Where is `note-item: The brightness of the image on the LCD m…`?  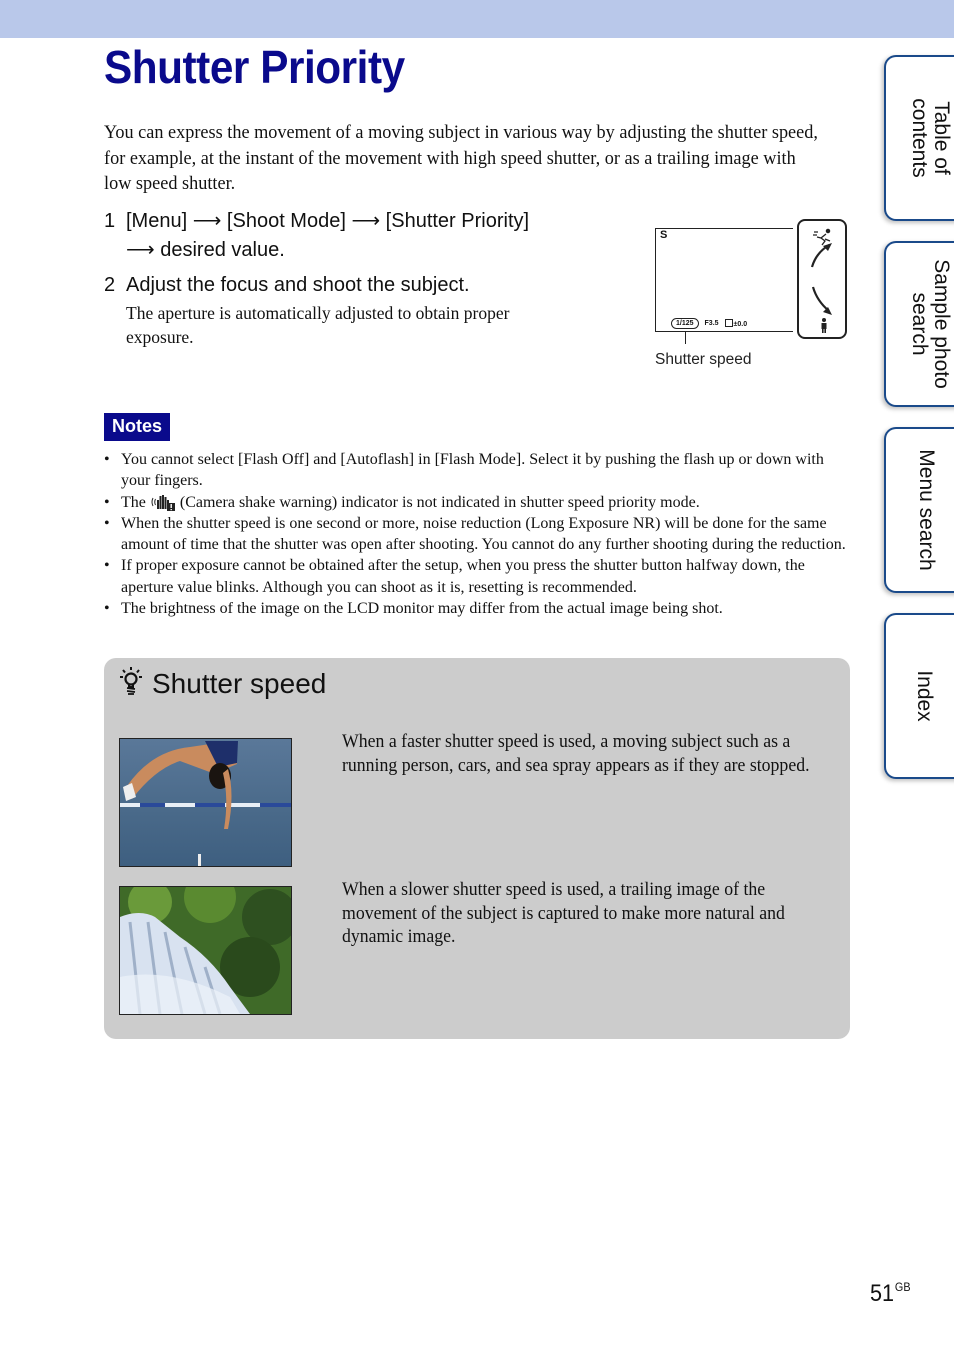
note-item: The brightness of the image on the LCD m… is located at coordinates (476, 609).